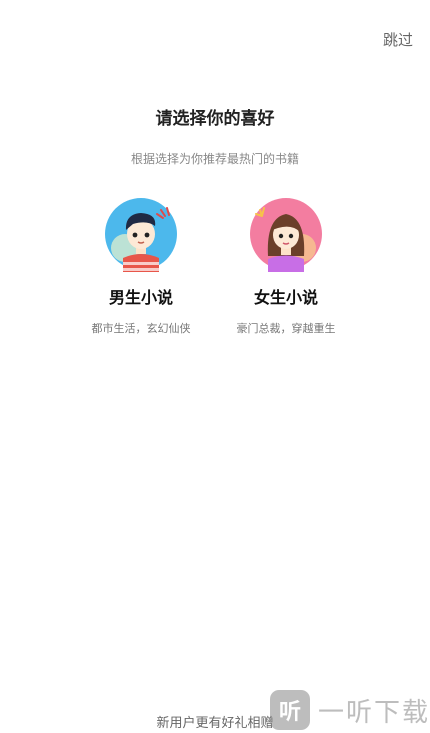  Describe the element at coordinates (214, 159) in the screenshot. I see `page-subtitle: 根据选择为你推荐最热门的书籍` at that location.